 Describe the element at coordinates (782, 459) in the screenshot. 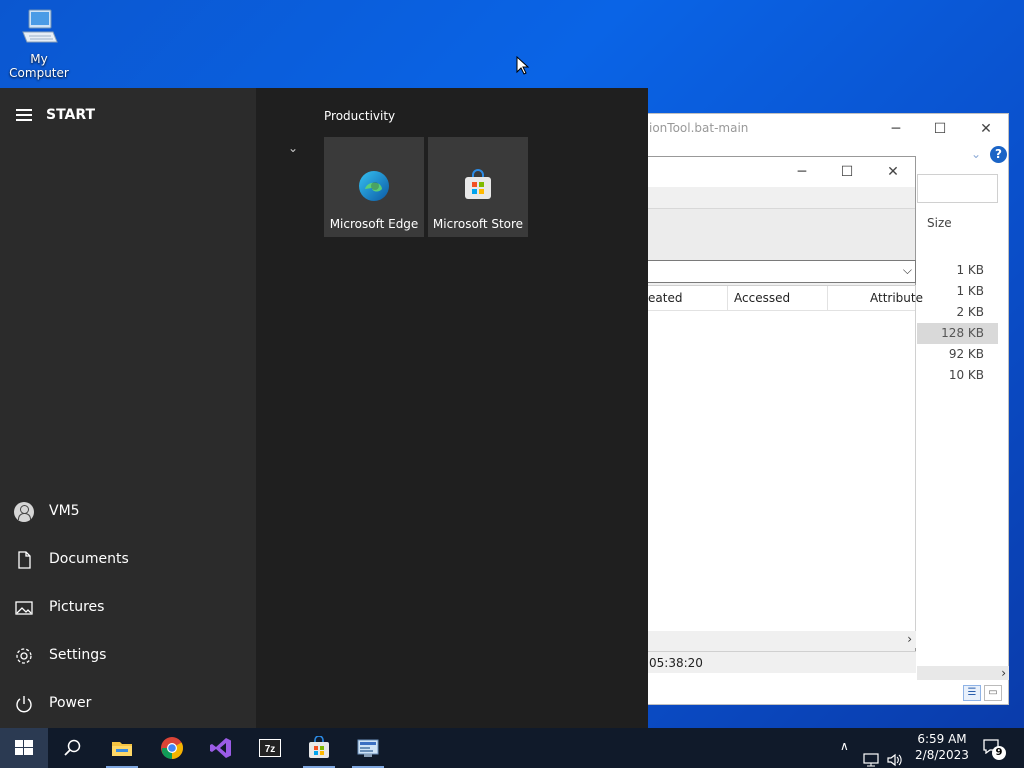

I see `file-list: eated Accessed Attribute` at that location.